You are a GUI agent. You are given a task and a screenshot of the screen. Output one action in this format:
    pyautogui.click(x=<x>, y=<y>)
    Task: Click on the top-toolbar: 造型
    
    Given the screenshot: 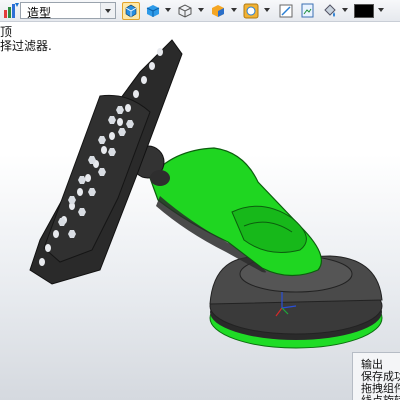 What is the action you would take?
    pyautogui.click(x=200, y=11)
    